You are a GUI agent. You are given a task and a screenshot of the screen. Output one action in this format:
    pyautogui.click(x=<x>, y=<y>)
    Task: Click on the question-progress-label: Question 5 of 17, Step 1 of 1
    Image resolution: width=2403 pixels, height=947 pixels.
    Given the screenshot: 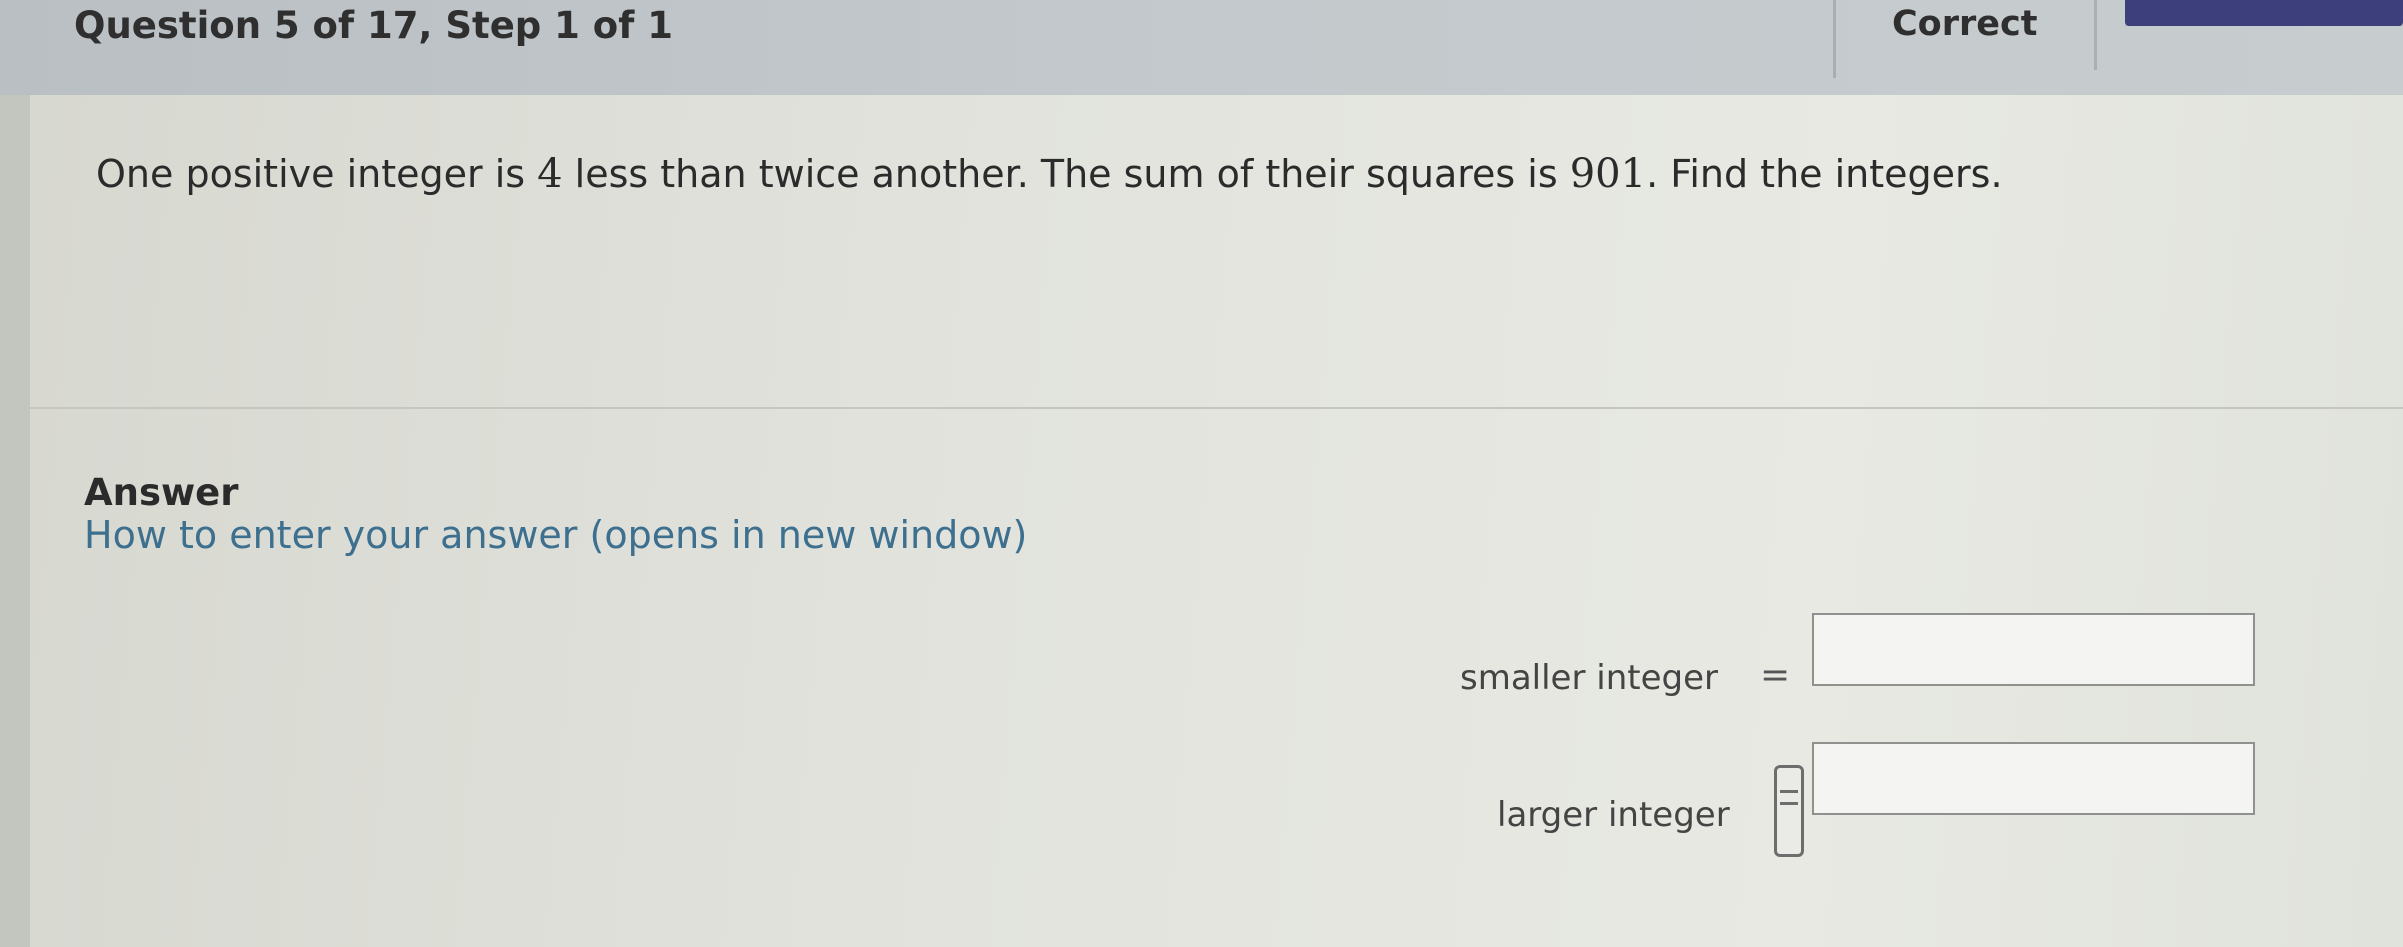 What is the action you would take?
    pyautogui.click(x=373, y=25)
    